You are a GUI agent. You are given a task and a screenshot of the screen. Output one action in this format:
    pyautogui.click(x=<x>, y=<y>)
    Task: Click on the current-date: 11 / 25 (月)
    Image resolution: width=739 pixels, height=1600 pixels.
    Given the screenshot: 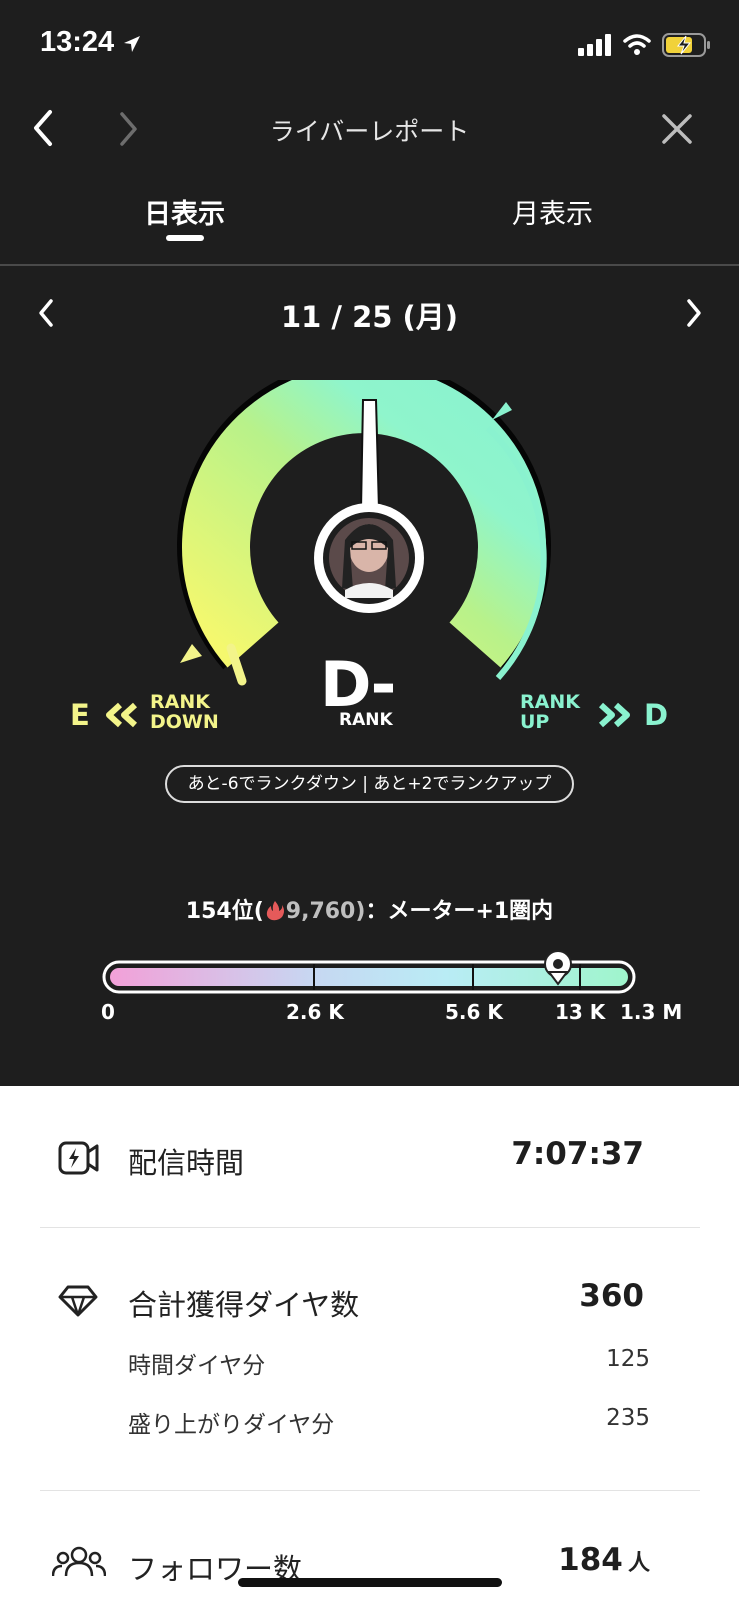 What is the action you would take?
    pyautogui.click(x=369, y=317)
    